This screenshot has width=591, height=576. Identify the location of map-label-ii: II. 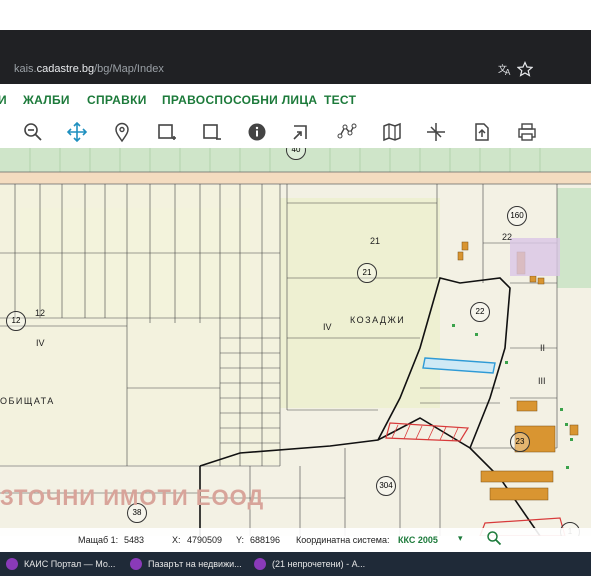
(543, 348).